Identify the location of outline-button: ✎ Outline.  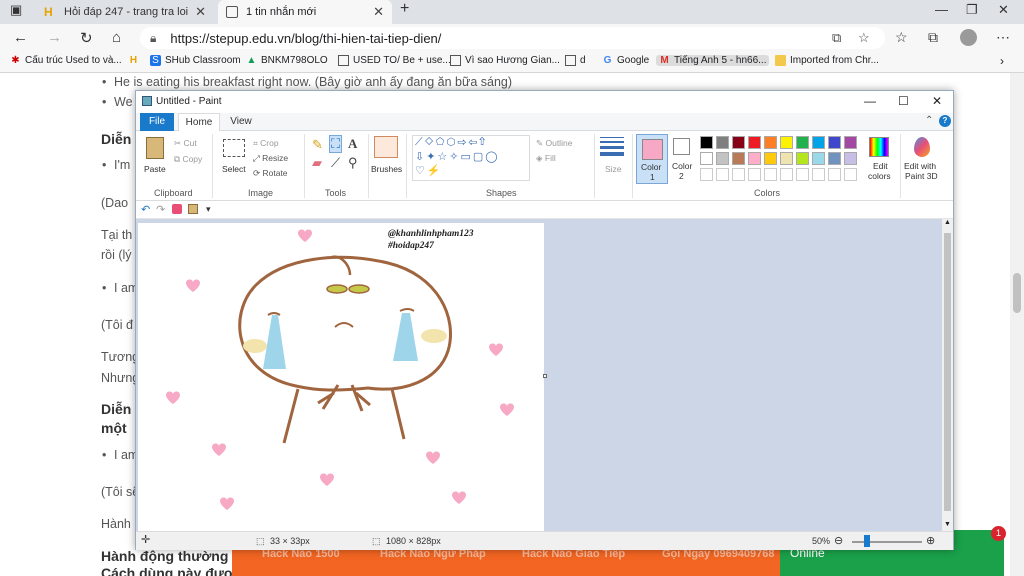
(554, 143).